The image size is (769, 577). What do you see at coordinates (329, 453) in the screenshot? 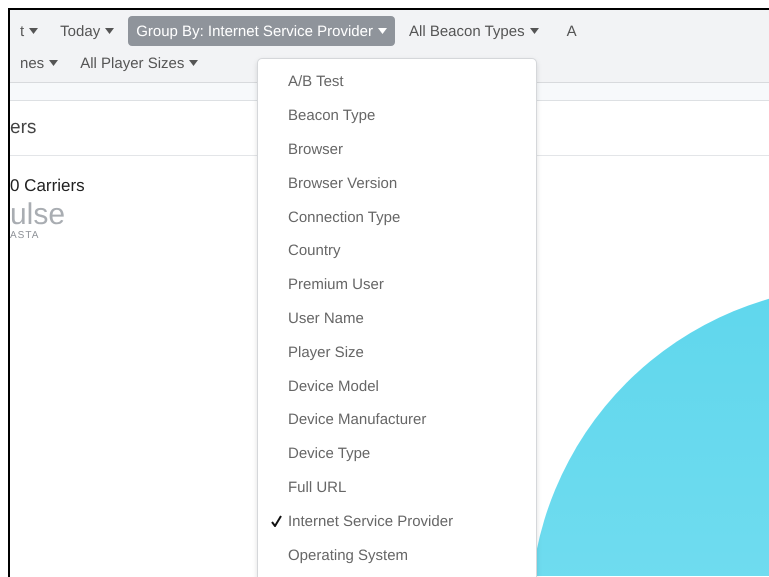
I see `menu-item-label: Device Type` at bounding box center [329, 453].